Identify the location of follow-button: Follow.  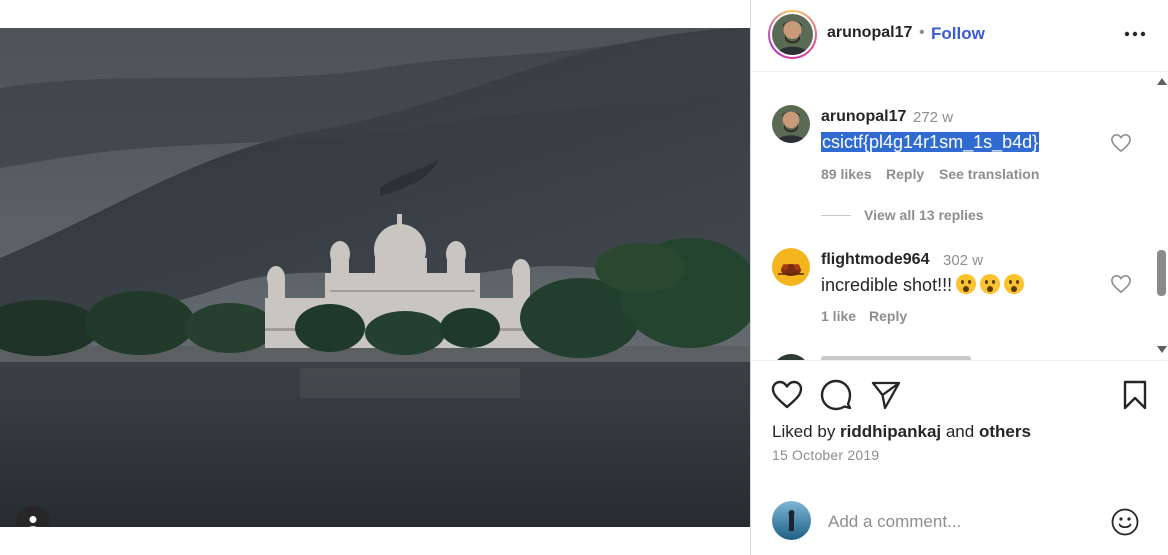
(958, 34).